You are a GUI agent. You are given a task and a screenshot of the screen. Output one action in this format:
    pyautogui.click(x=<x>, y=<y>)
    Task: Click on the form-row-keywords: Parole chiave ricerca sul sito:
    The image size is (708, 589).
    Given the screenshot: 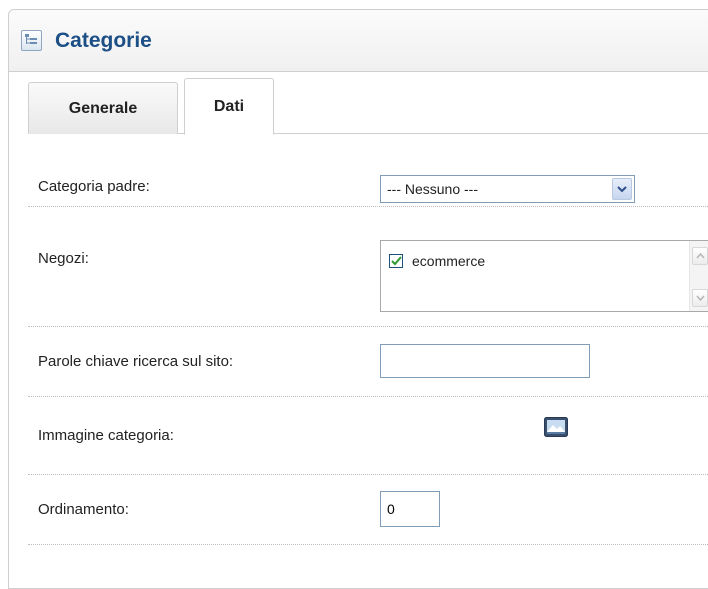 What is the action you would take?
    pyautogui.click(x=368, y=362)
    